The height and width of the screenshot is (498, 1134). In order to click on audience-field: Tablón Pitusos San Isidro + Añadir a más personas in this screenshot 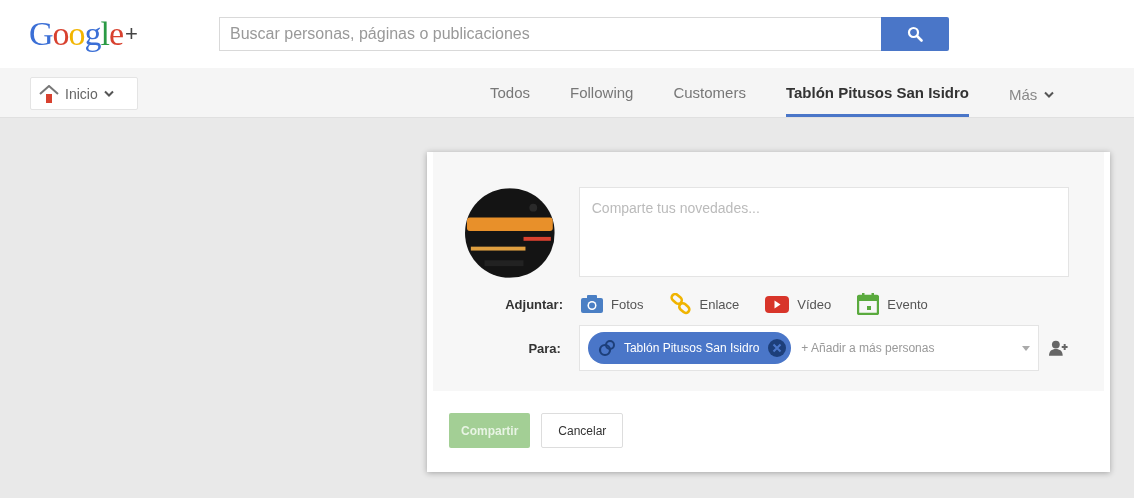, I will do `click(809, 348)`.